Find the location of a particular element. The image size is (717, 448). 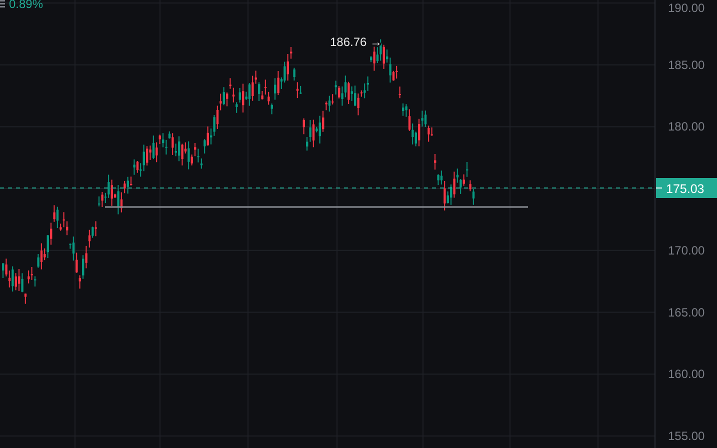

price-axis-label: 160.00 is located at coordinates (686, 374).